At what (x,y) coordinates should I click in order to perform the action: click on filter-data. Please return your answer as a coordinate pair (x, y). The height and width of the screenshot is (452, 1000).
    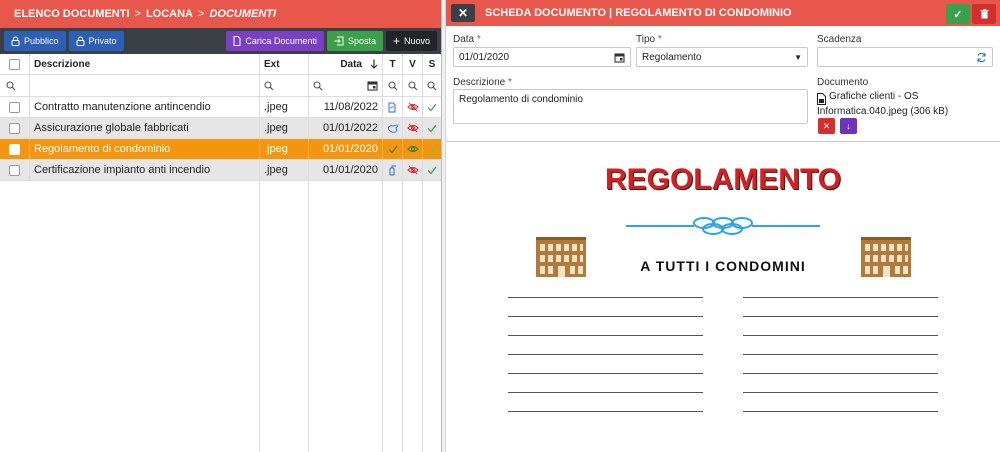
    Looking at the image, I should click on (346, 85).